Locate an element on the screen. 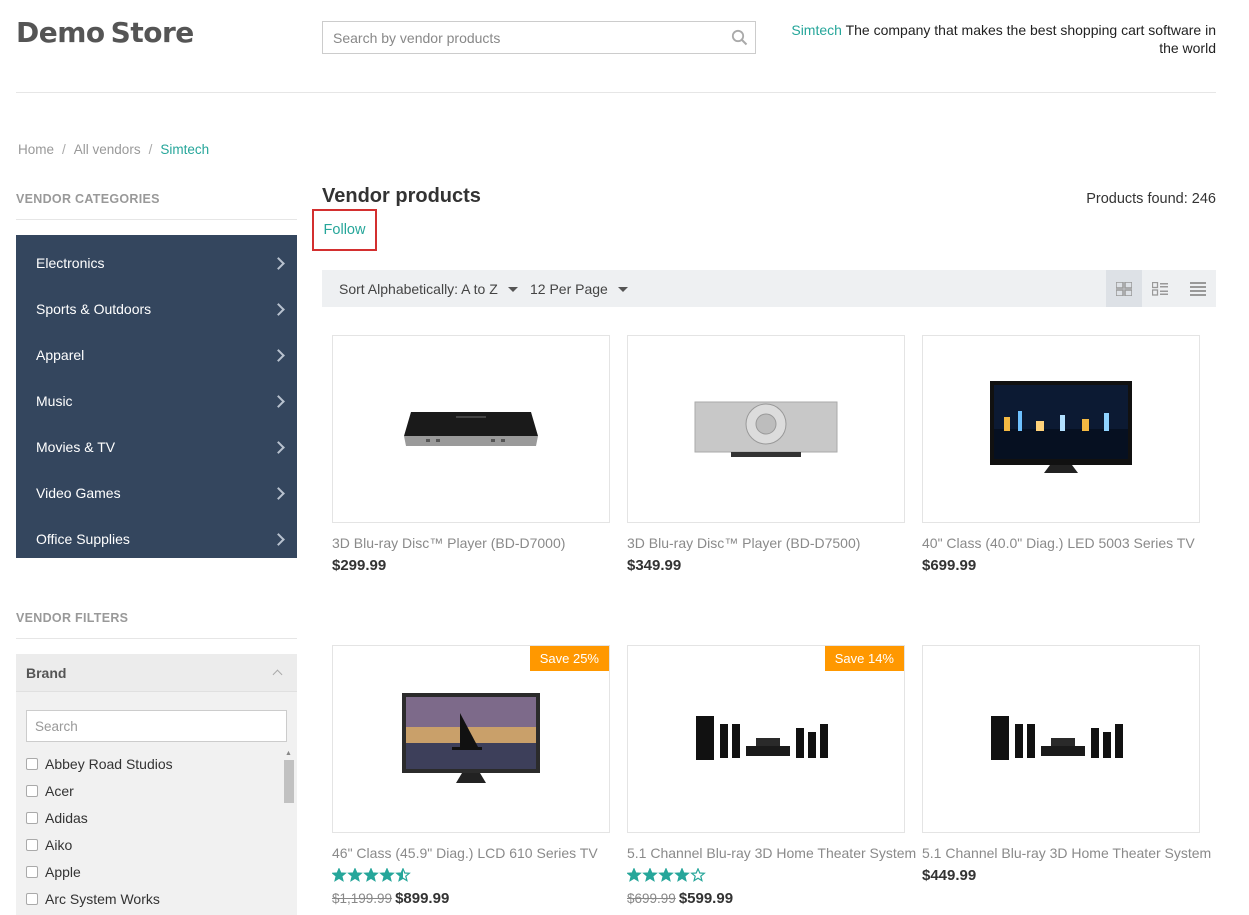 This screenshot has width=1249, height=915. blu-ray-player-icon is located at coordinates (766, 429).